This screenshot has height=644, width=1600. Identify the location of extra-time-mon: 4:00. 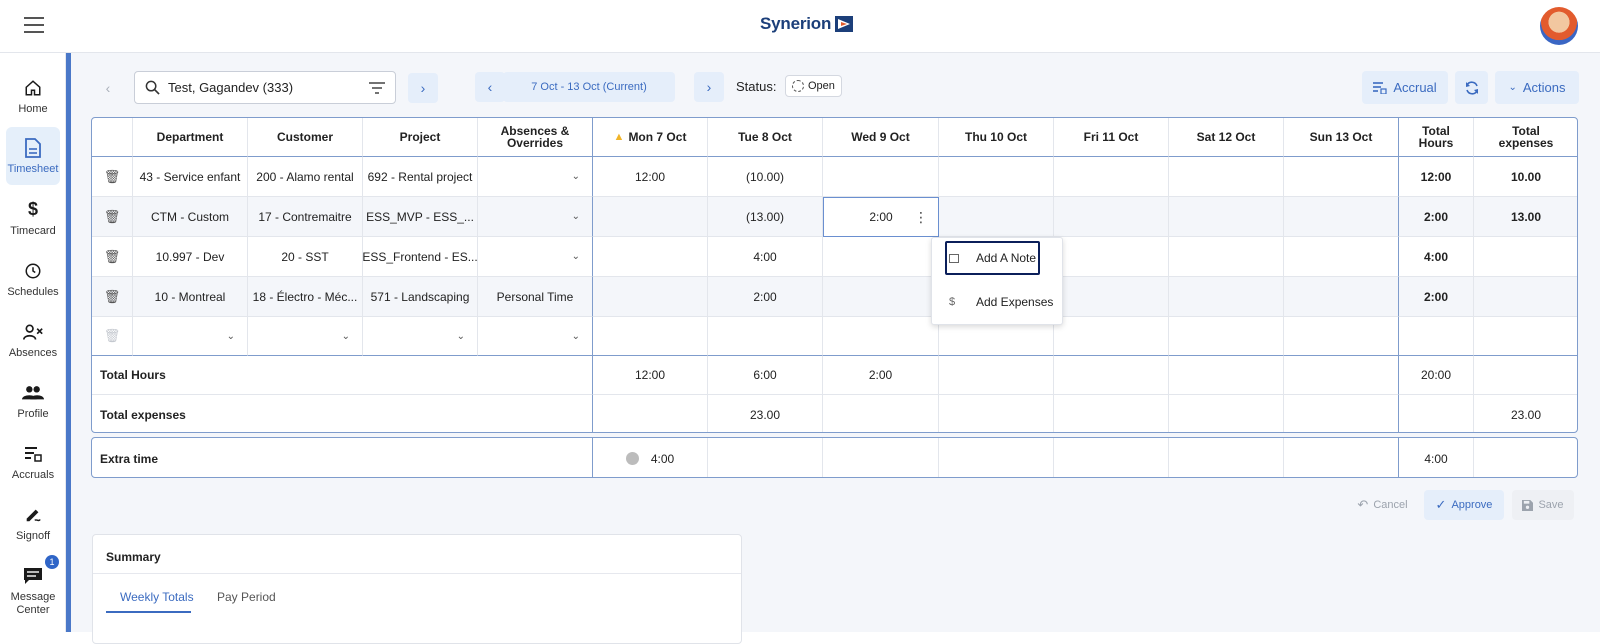
(650, 457).